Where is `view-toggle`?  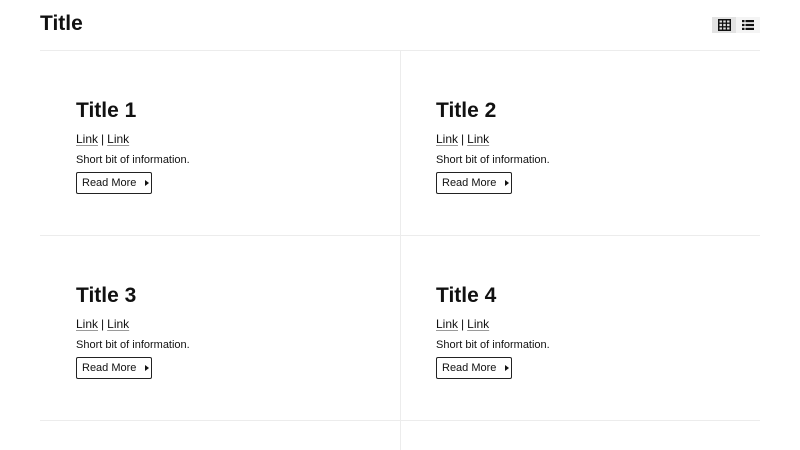
view-toggle is located at coordinates (736, 25).